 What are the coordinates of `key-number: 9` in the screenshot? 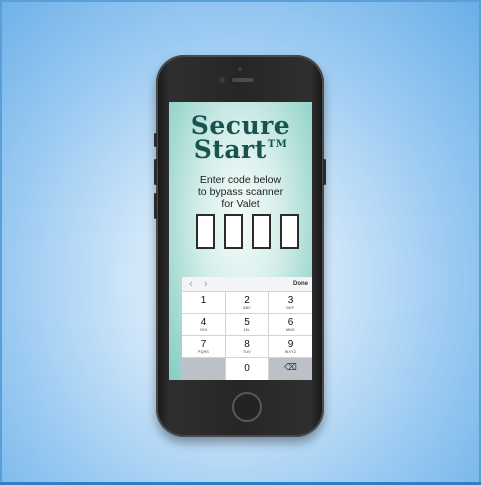 It's located at (290, 344).